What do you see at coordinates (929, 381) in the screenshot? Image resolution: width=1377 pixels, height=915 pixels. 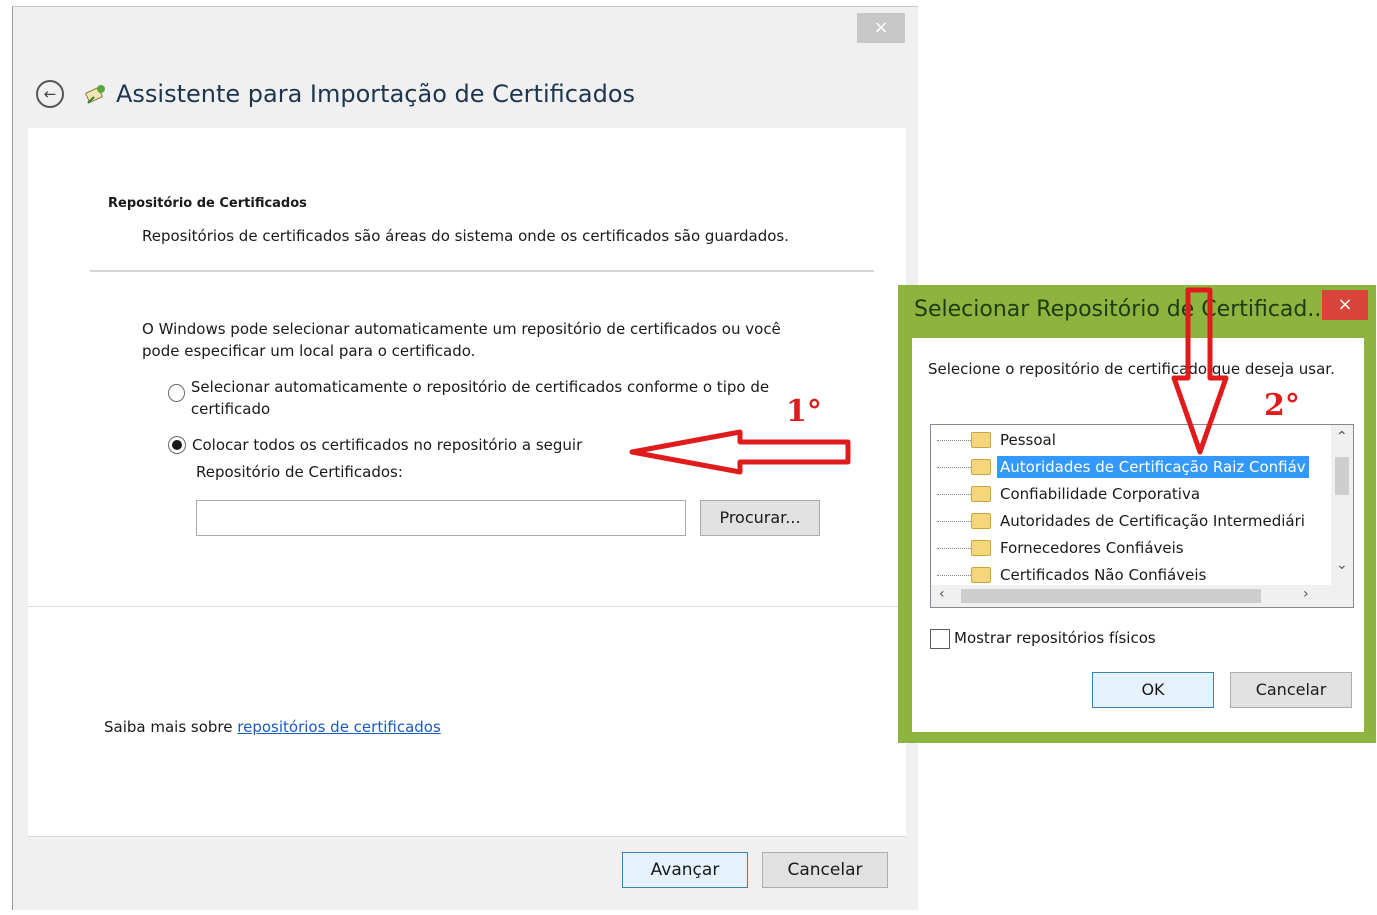 I see `annotation-arrows` at bounding box center [929, 381].